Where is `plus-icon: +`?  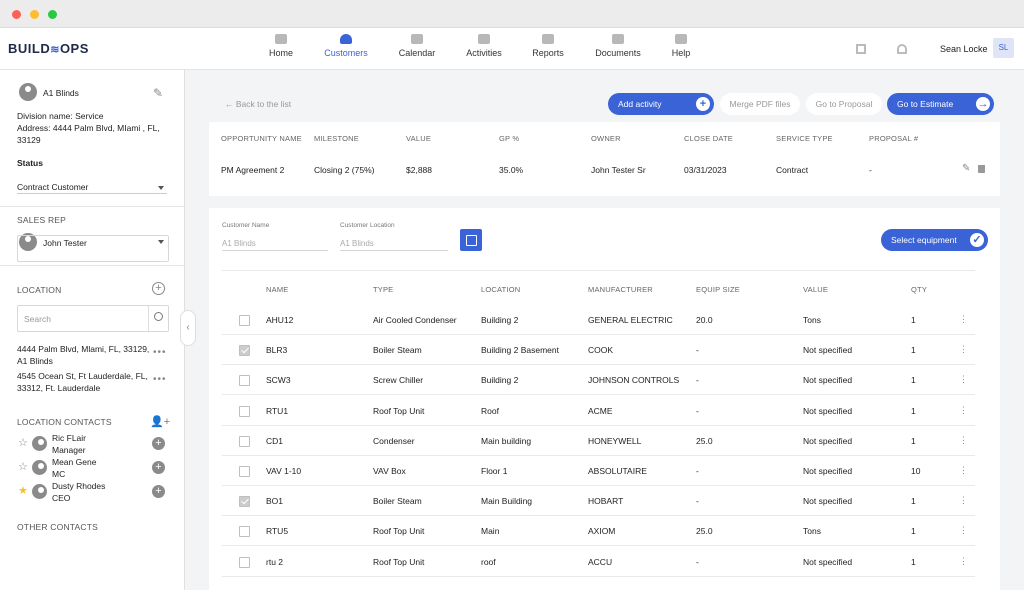
plus-icon: + is located at coordinates (703, 104).